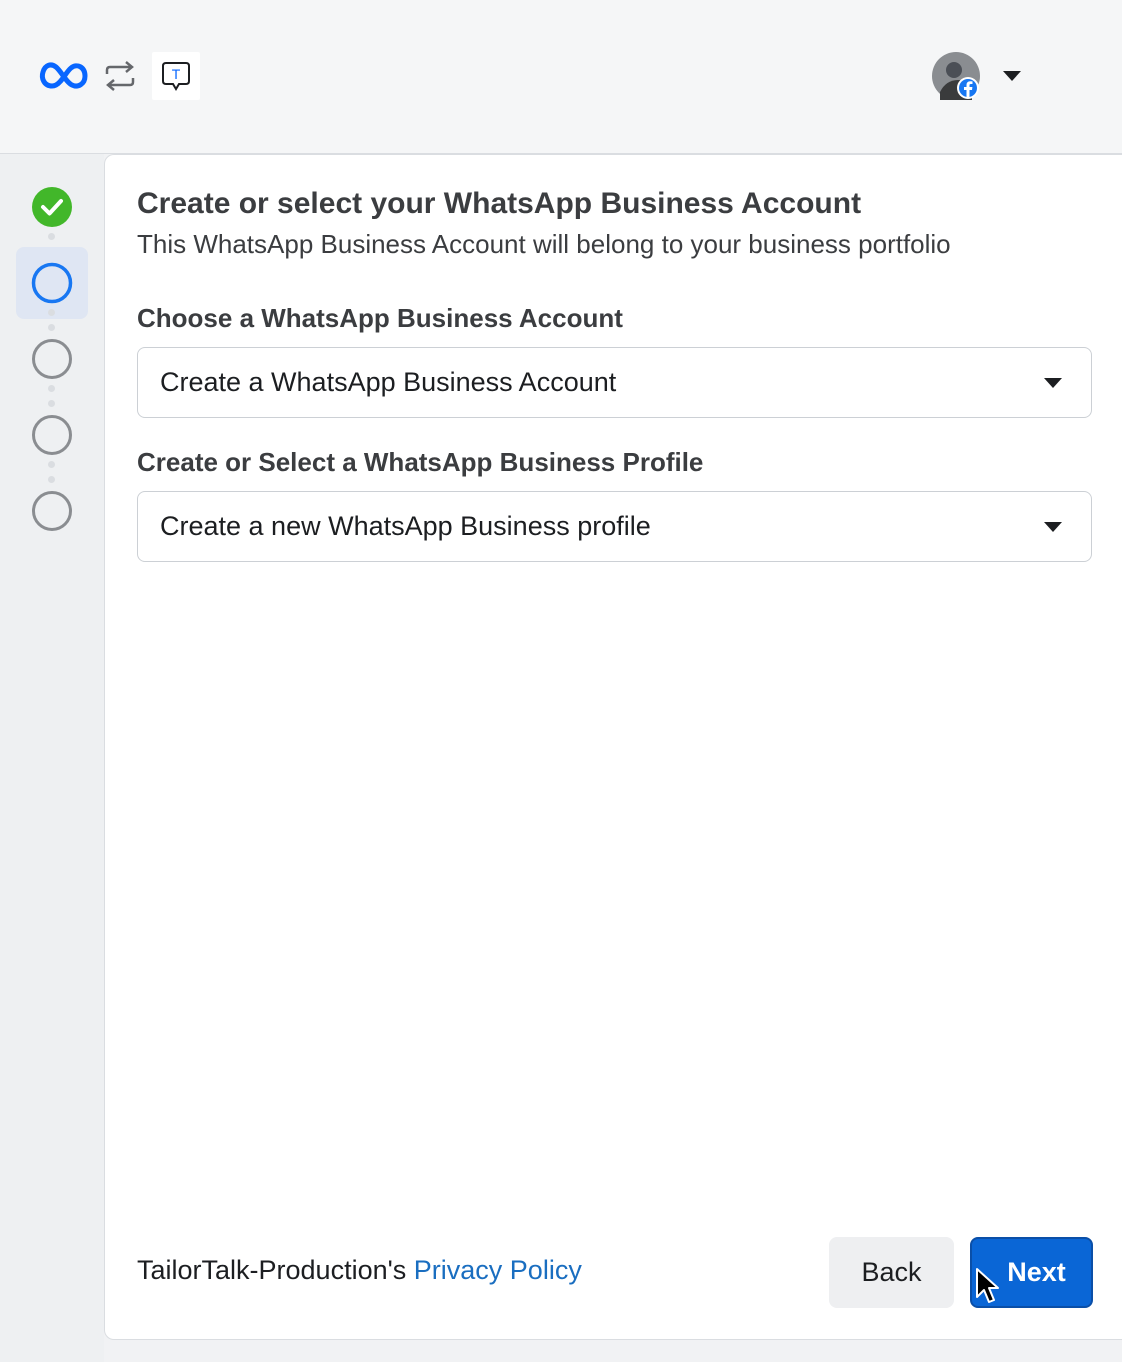 The height and width of the screenshot is (1362, 1122). Describe the element at coordinates (891, 1272) in the screenshot. I see `back-button: Back` at that location.